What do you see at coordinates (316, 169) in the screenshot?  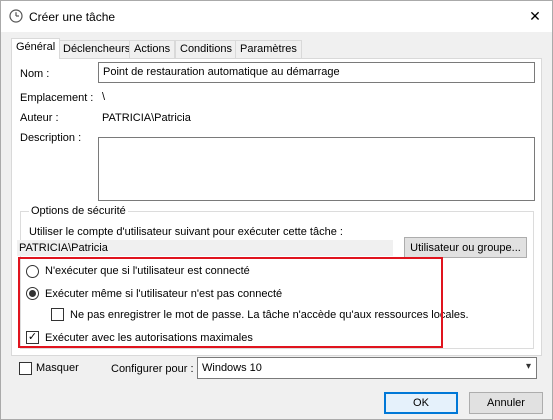 I see `description-textarea` at bounding box center [316, 169].